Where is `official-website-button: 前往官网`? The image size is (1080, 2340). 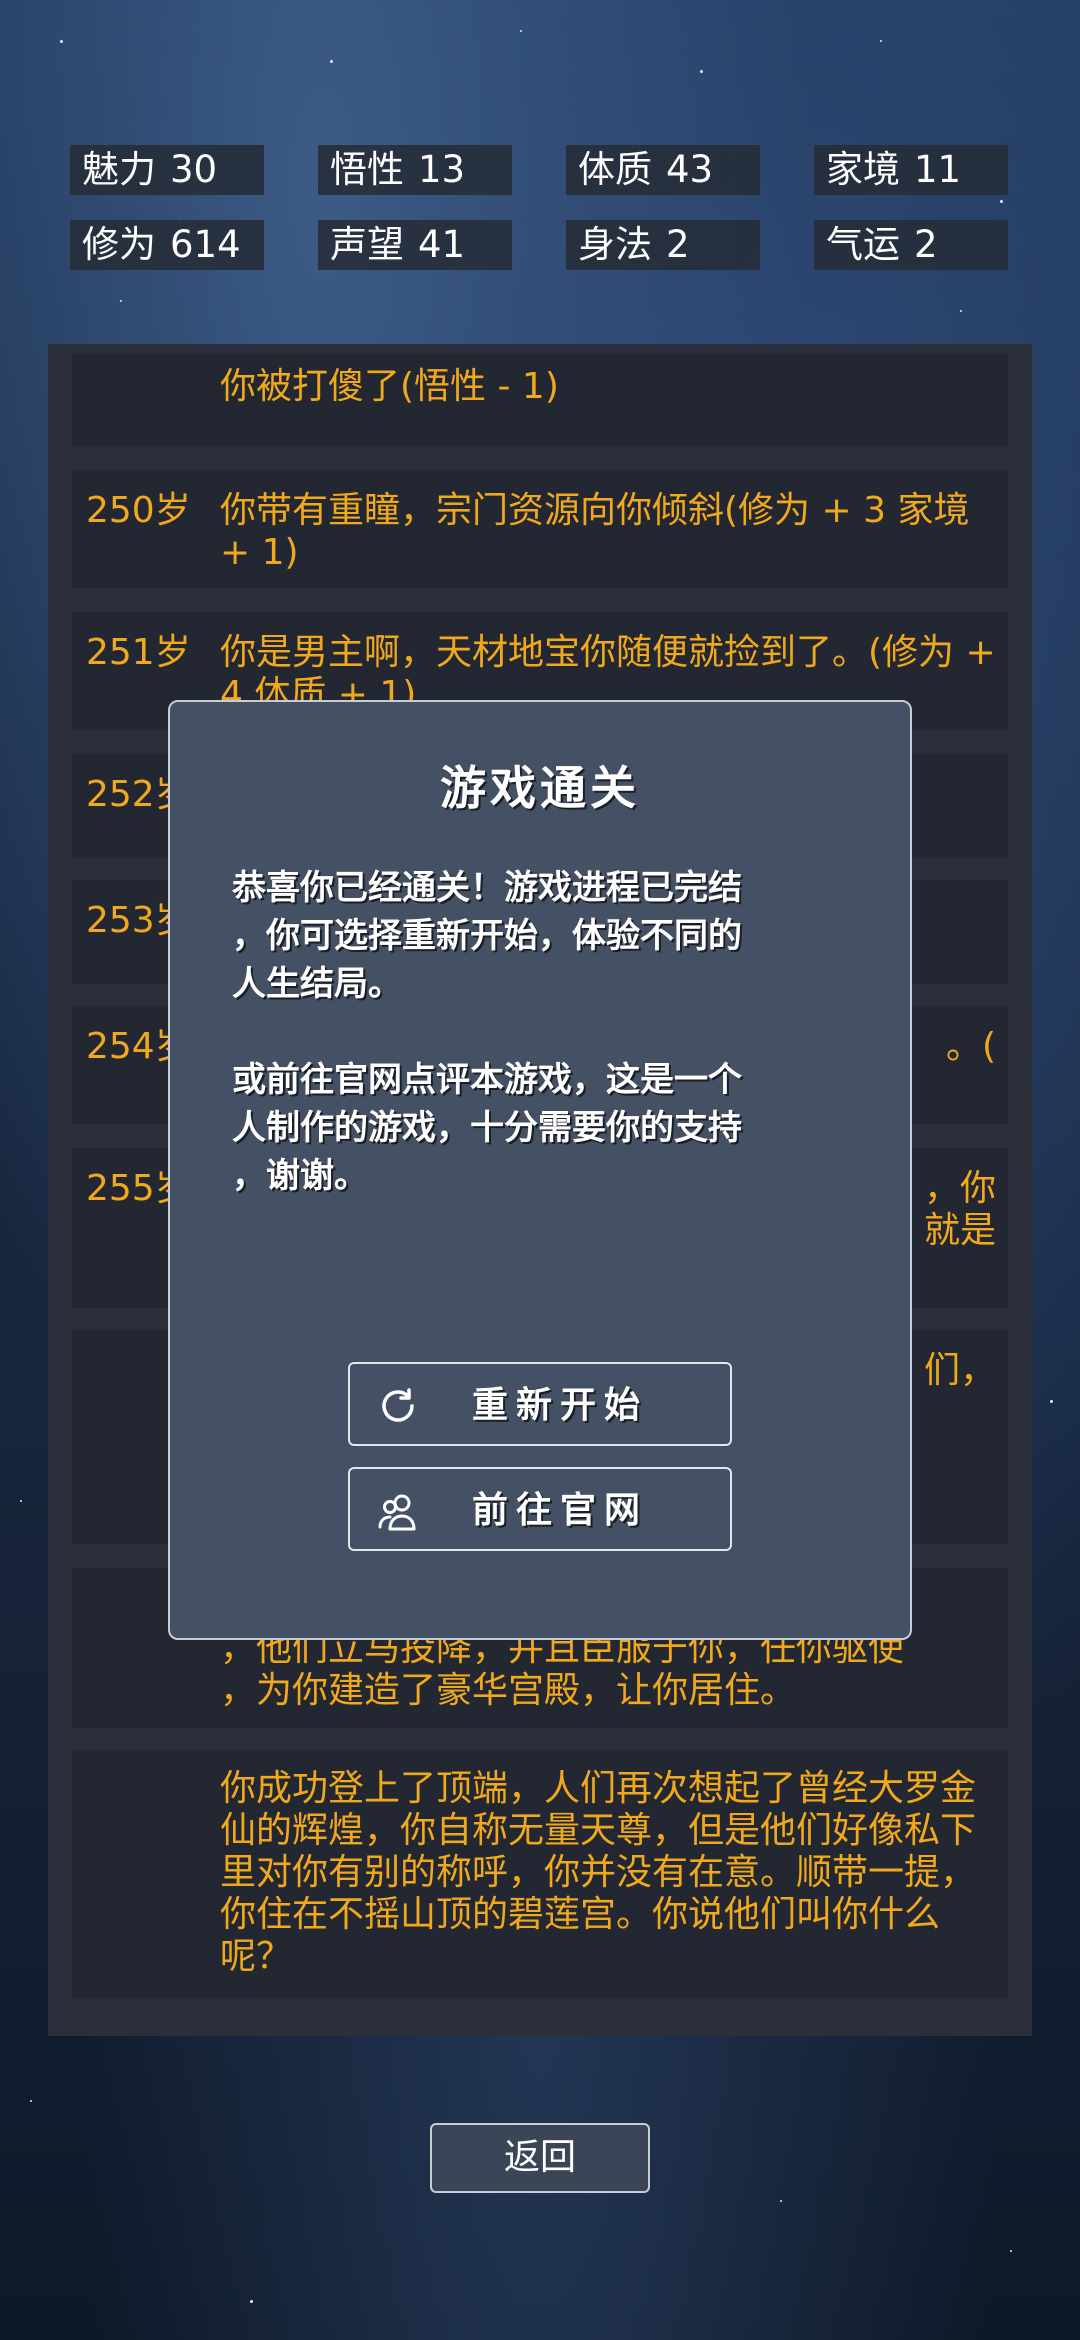
official-website-button: 前往官网 is located at coordinates (540, 1509).